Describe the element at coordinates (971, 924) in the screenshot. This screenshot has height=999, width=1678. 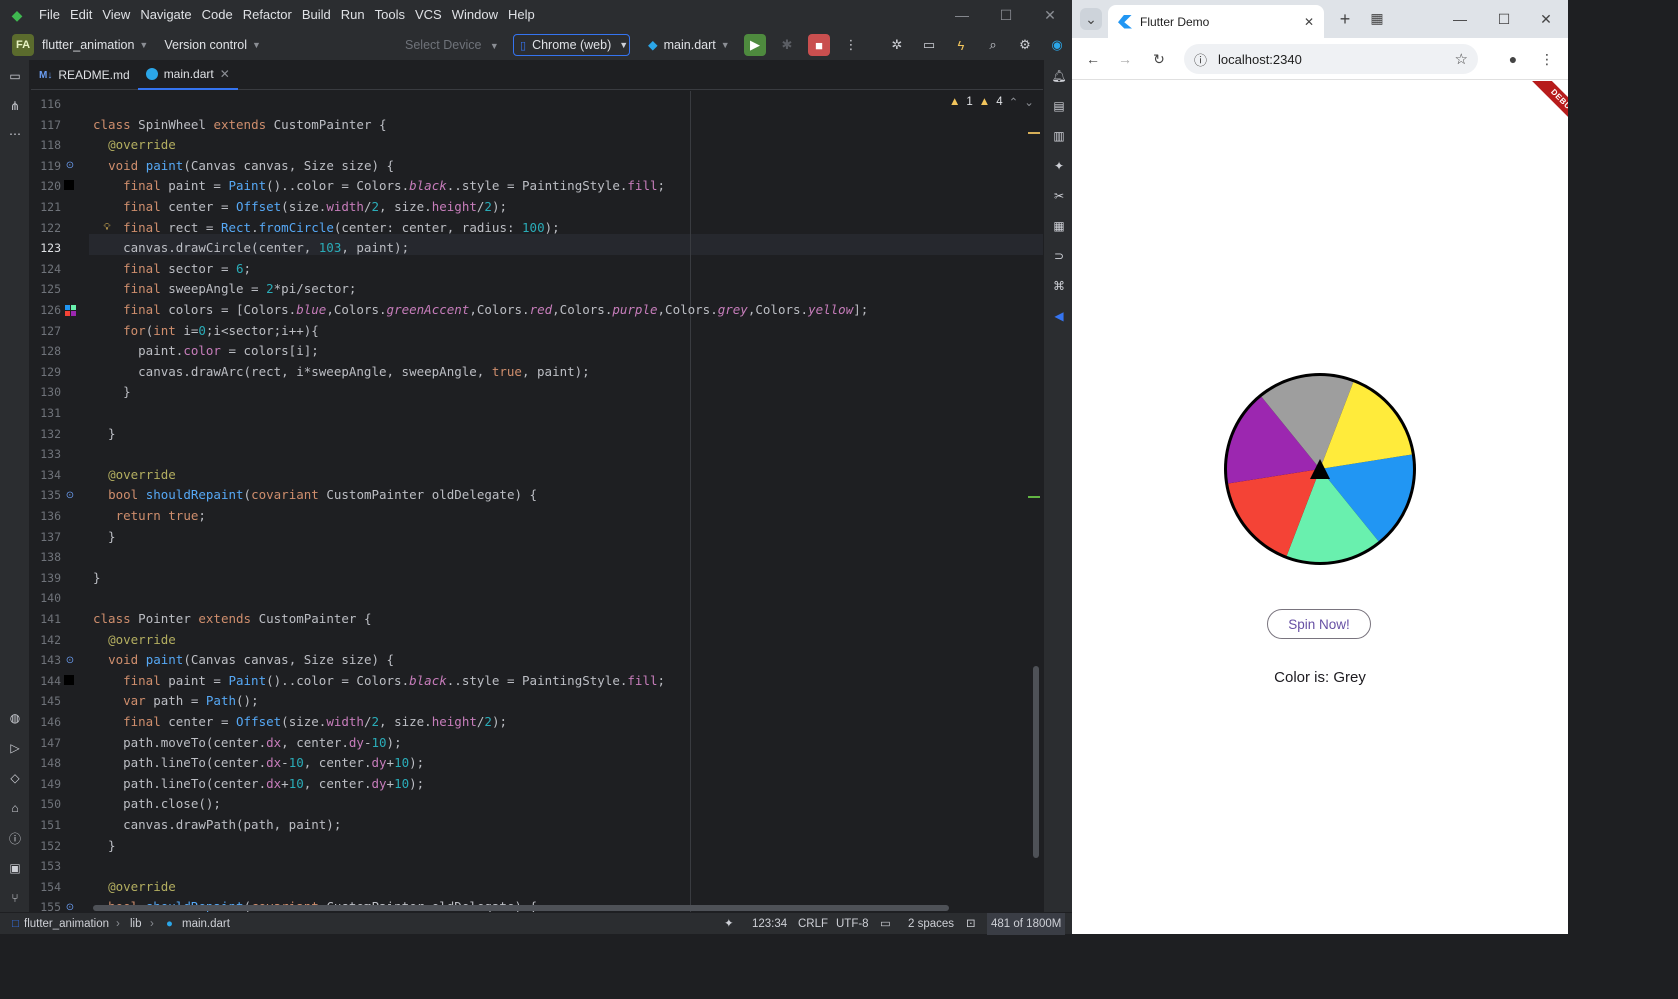
I see `lock-icon: ⊡` at that location.